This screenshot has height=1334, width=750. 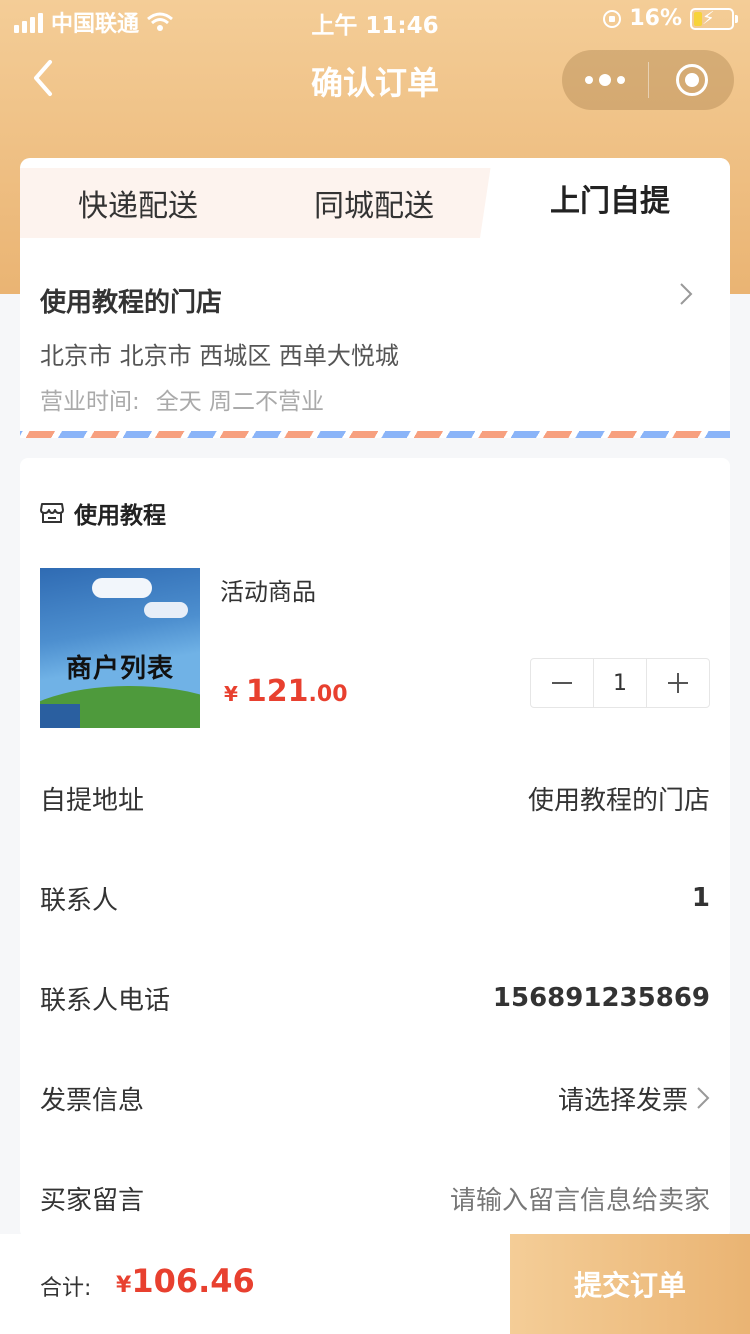 I want to click on product-image: 商户列表, so click(x=120, y=648).